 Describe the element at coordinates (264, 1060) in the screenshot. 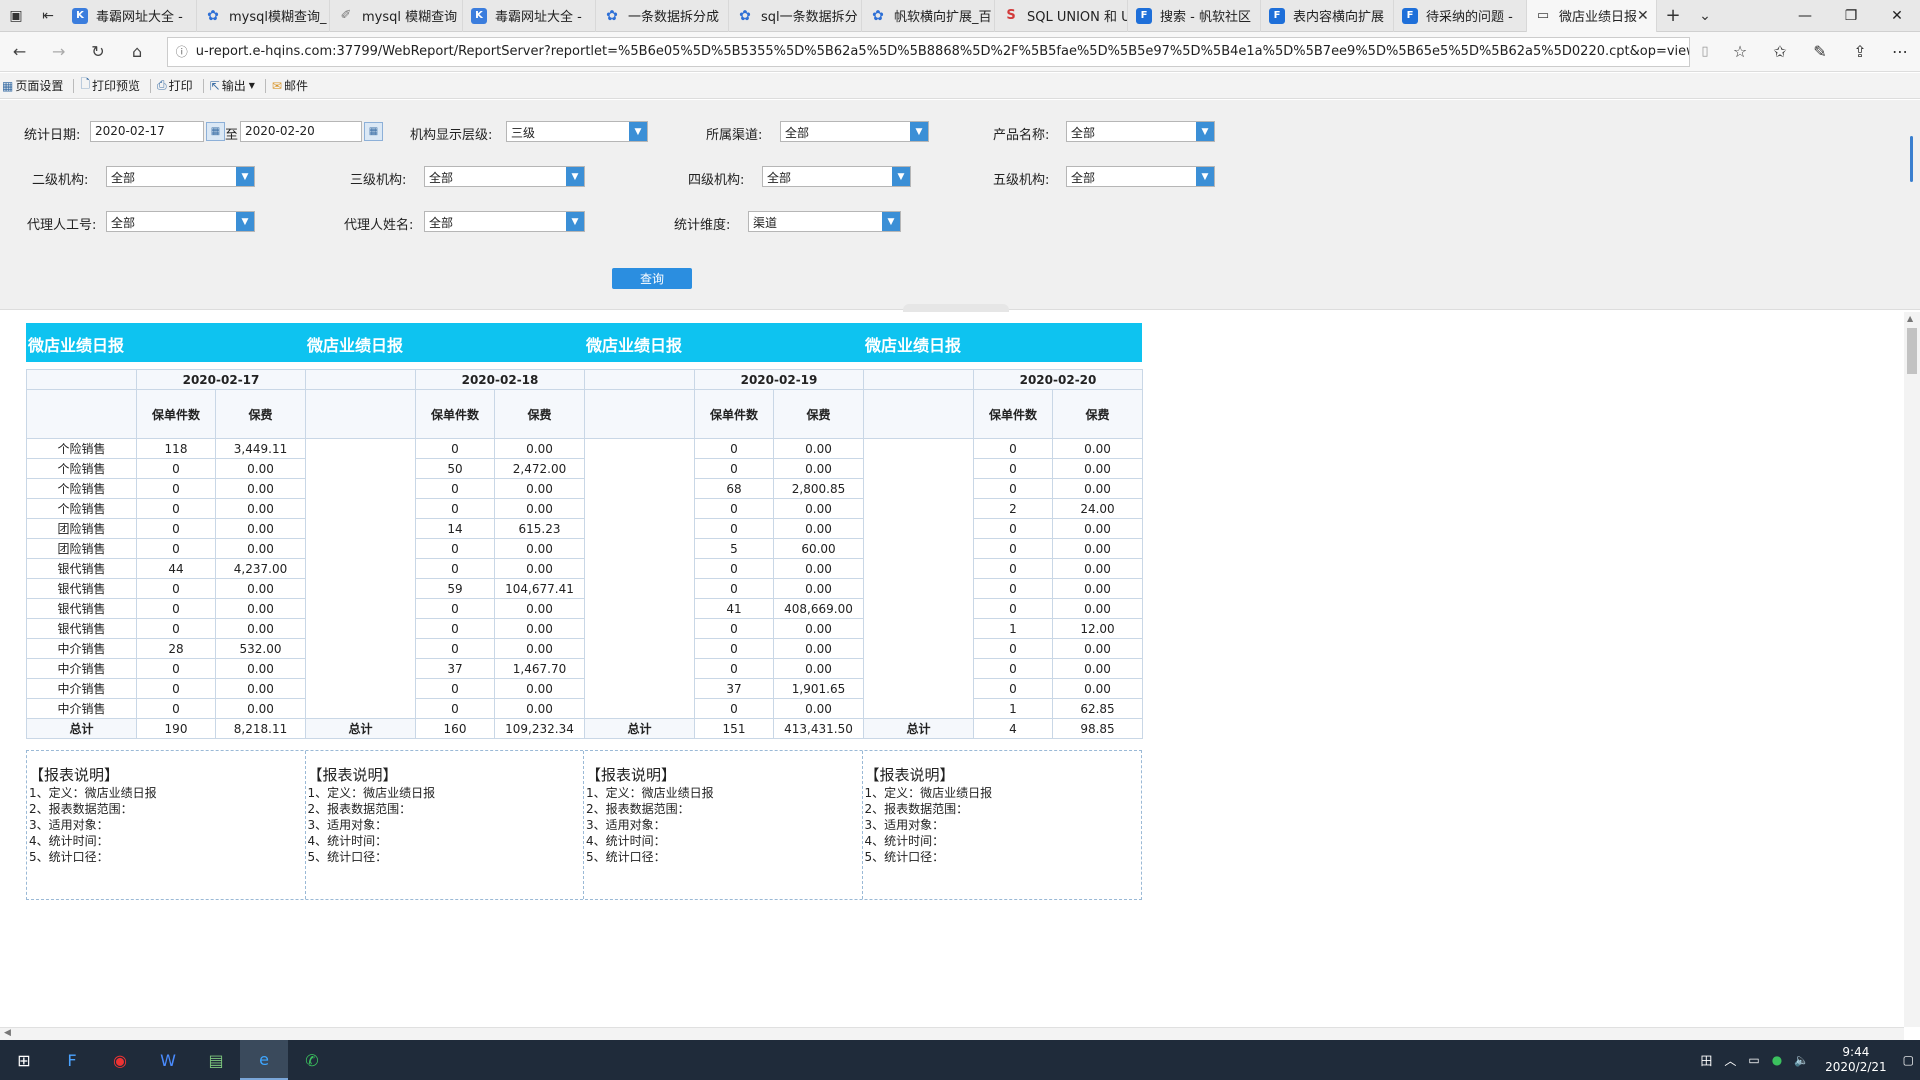

I see `edge-icon: e` at that location.